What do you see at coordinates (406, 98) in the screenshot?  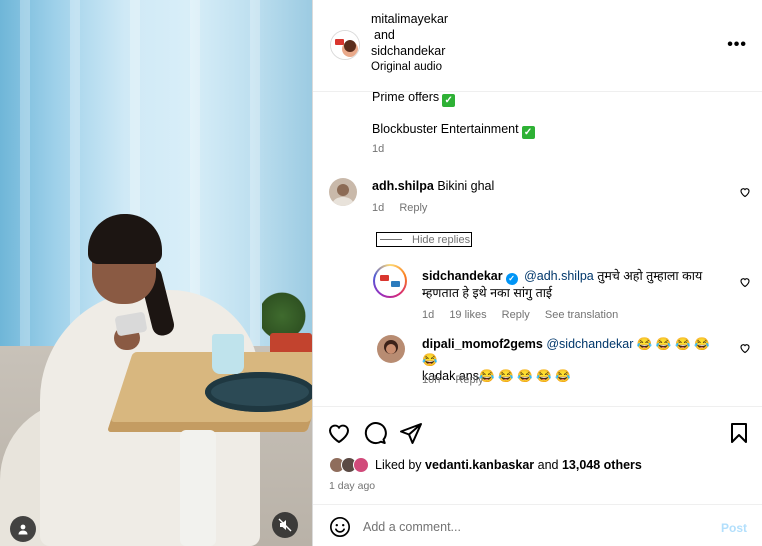 I see `caption-text: Prime offers` at bounding box center [406, 98].